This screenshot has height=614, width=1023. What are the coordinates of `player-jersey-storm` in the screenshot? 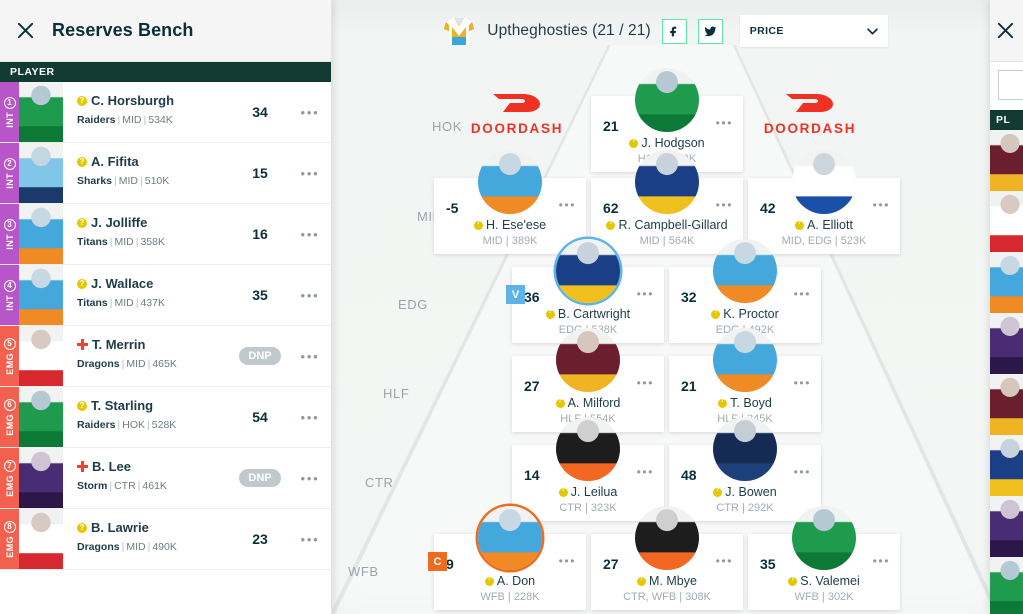 It's located at (41, 478).